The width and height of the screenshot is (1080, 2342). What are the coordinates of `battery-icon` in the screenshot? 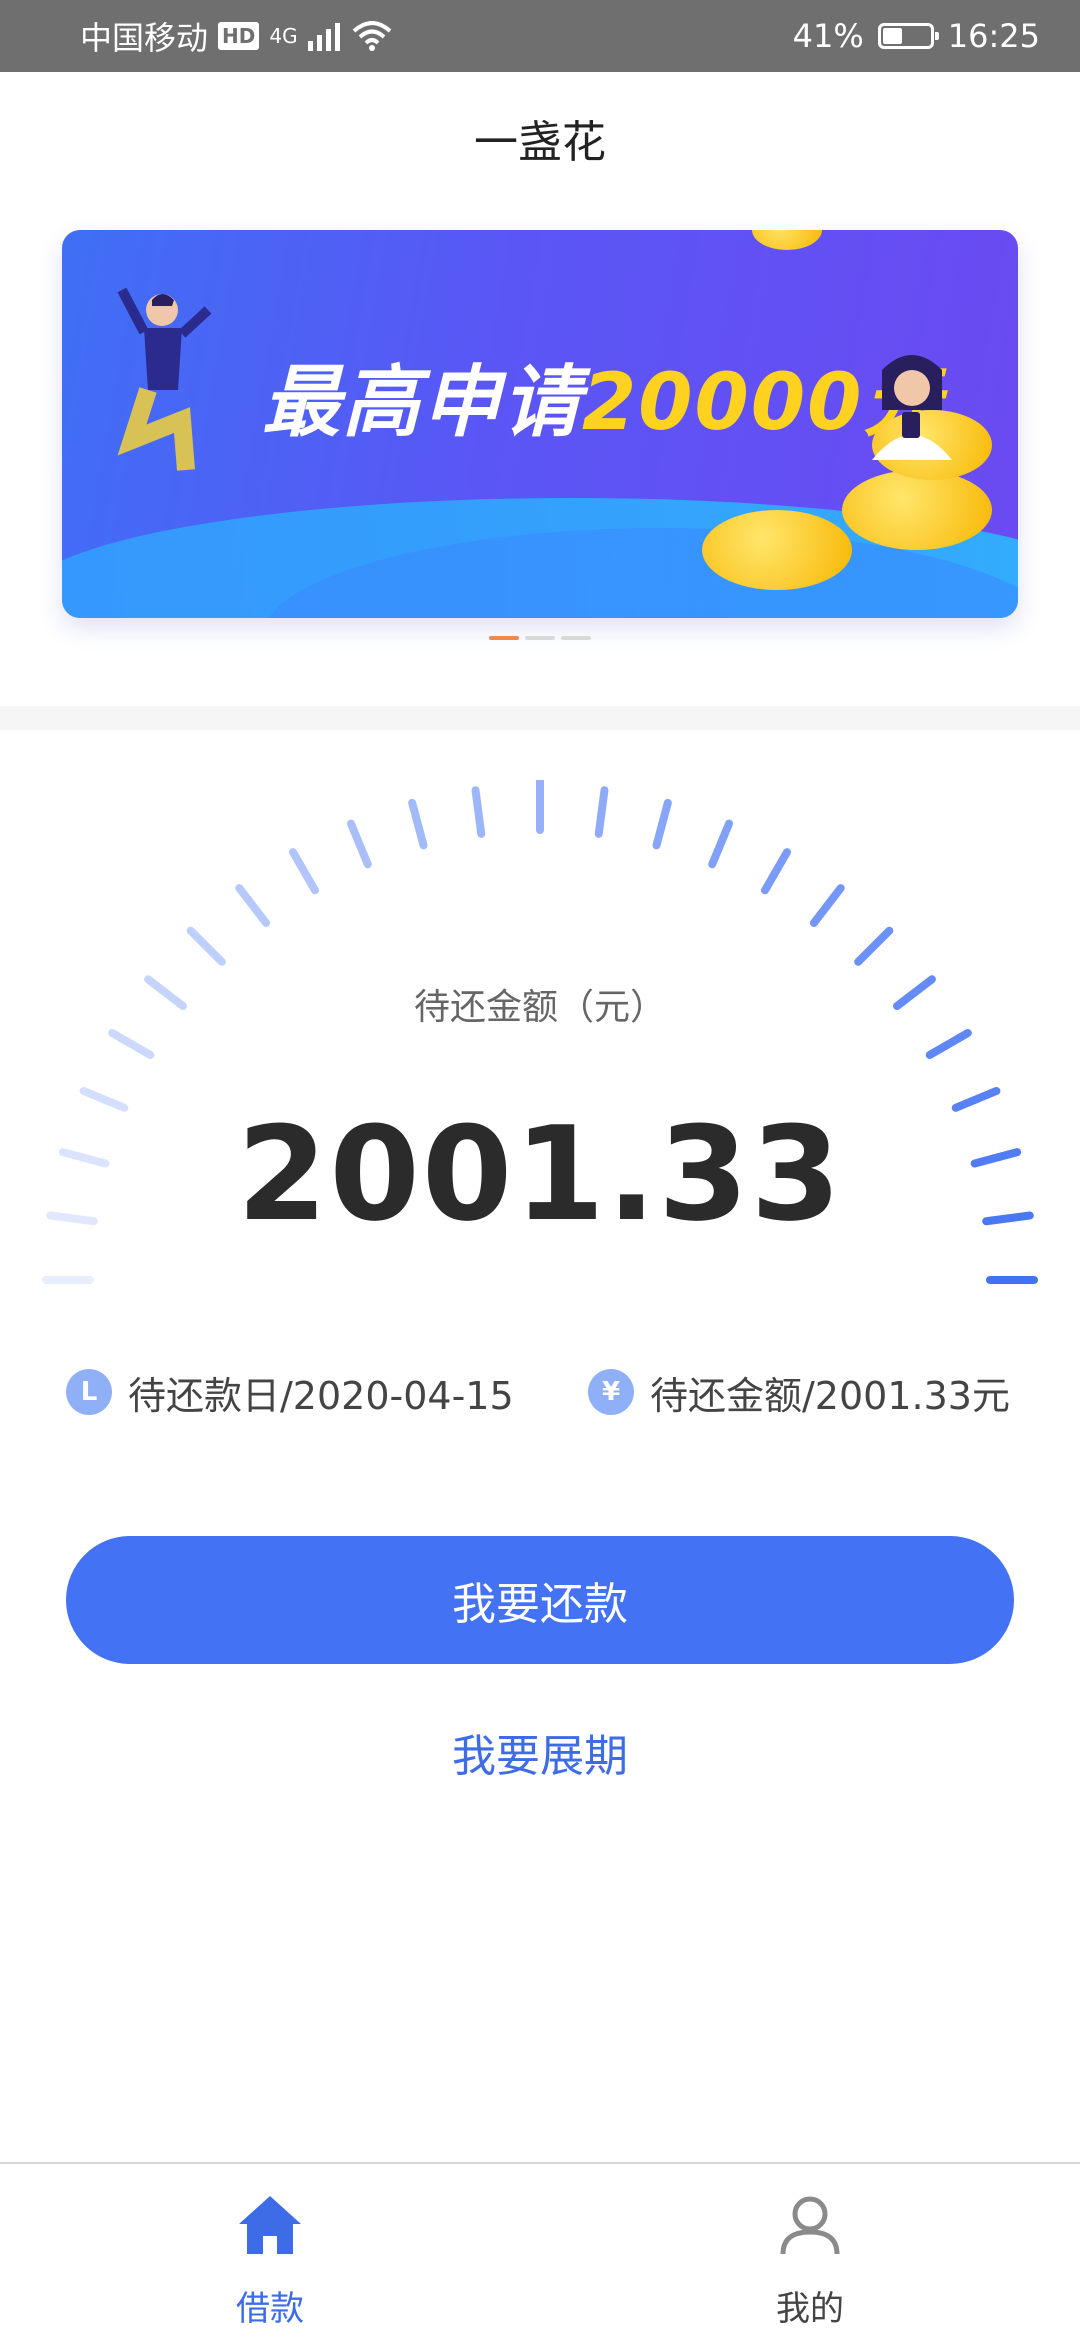 It's located at (908, 36).